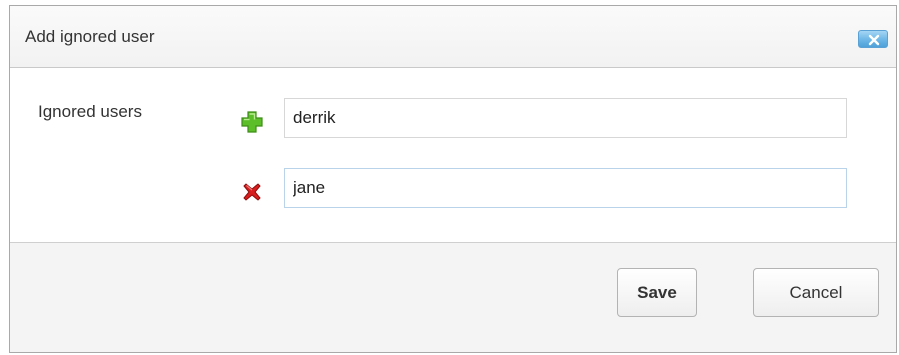 The height and width of the screenshot is (355, 899). What do you see at coordinates (252, 192) in the screenshot?
I see `remove-icon` at bounding box center [252, 192].